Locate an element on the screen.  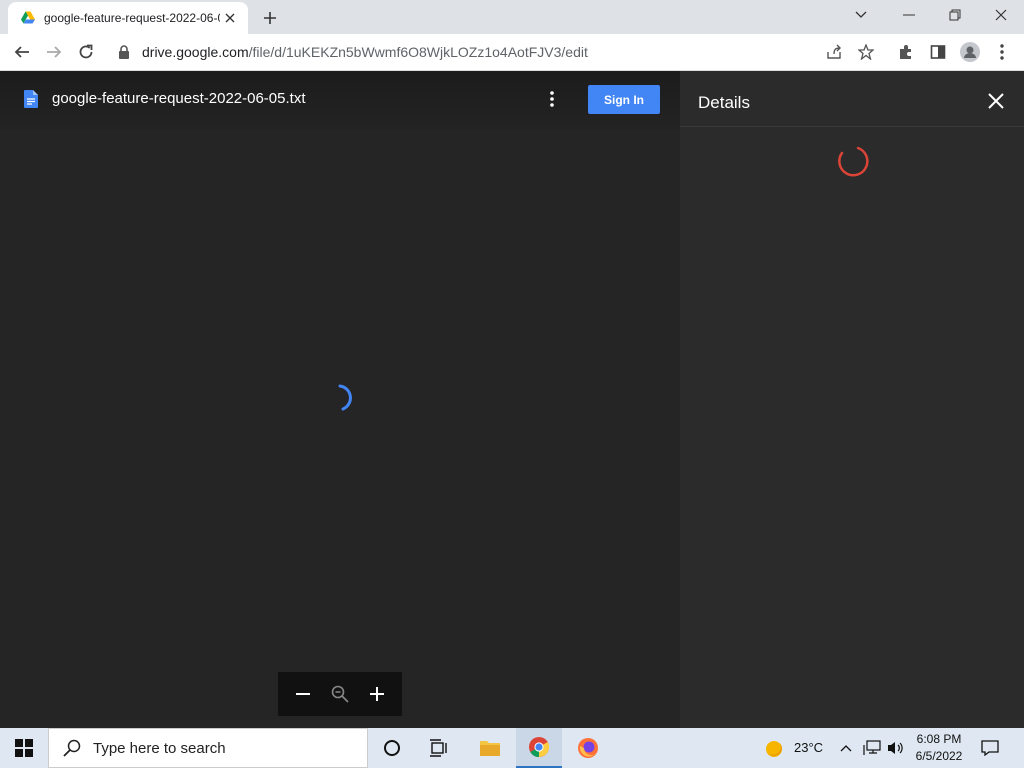
tab-close-icon is located at coordinates (230, 18).